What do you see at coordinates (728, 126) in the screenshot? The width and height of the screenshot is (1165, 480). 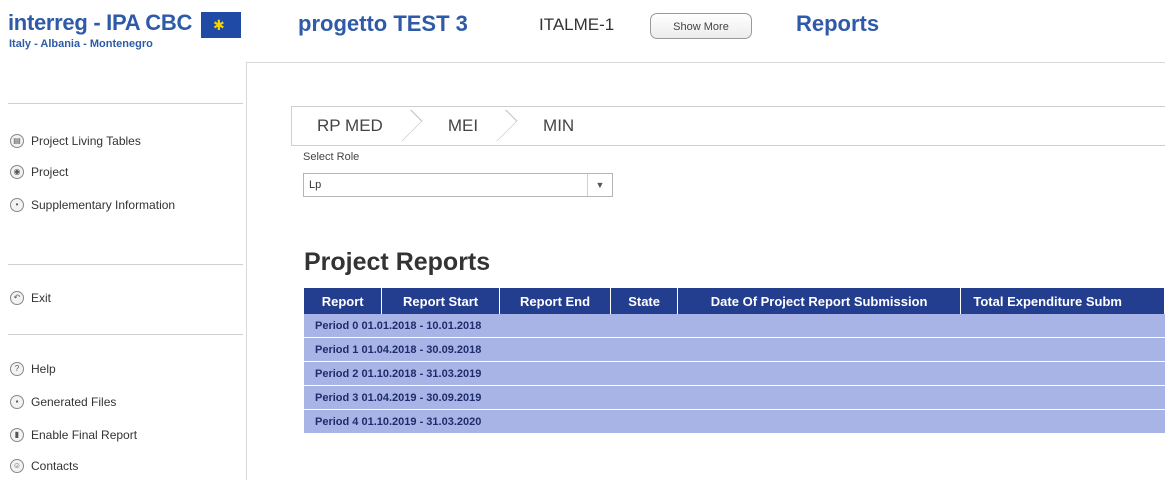 I see `breadcrumb: RP MED MEI MIN` at bounding box center [728, 126].